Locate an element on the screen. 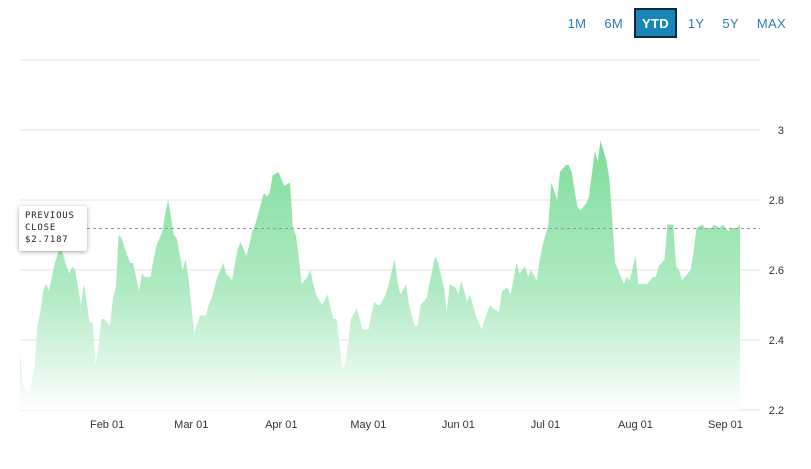  x-tick-label: Mar 01 is located at coordinates (191, 425).